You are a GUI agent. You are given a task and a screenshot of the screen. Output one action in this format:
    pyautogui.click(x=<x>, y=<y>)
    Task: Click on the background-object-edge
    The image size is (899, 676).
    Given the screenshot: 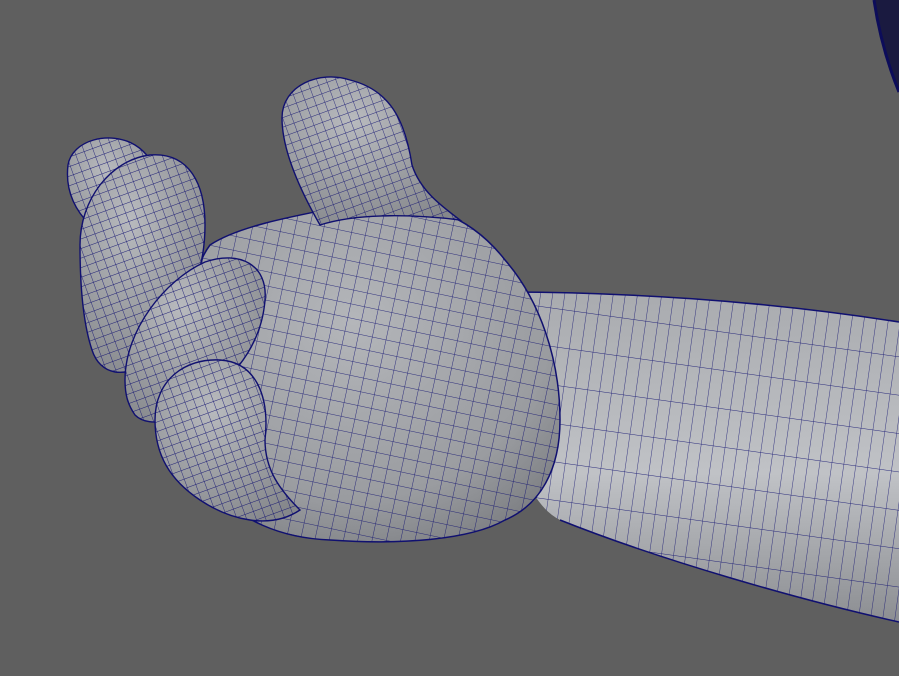 What is the action you would take?
    pyautogui.click(x=885, y=46)
    